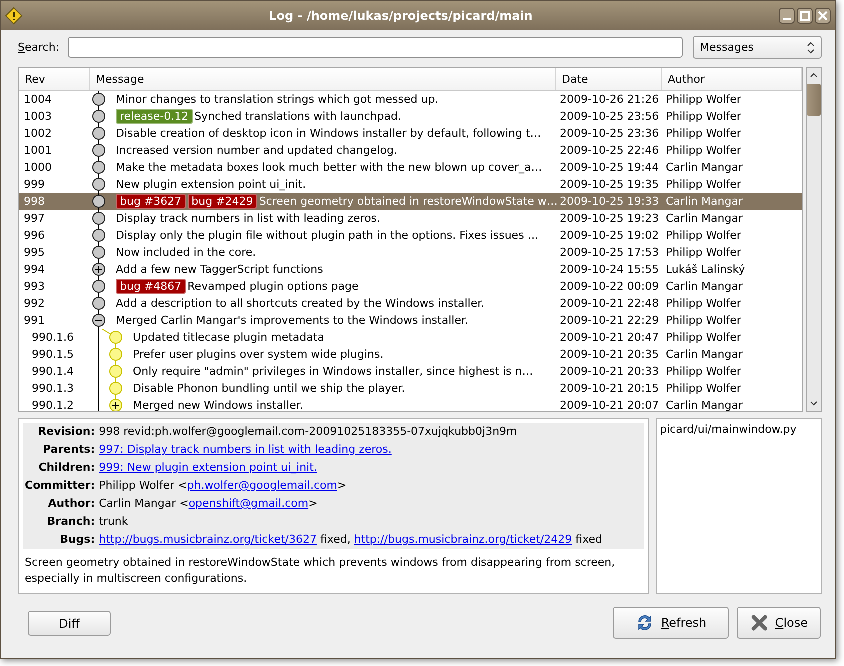  What do you see at coordinates (34, 236) in the screenshot?
I see `rev-cell-text: 996` at bounding box center [34, 236].